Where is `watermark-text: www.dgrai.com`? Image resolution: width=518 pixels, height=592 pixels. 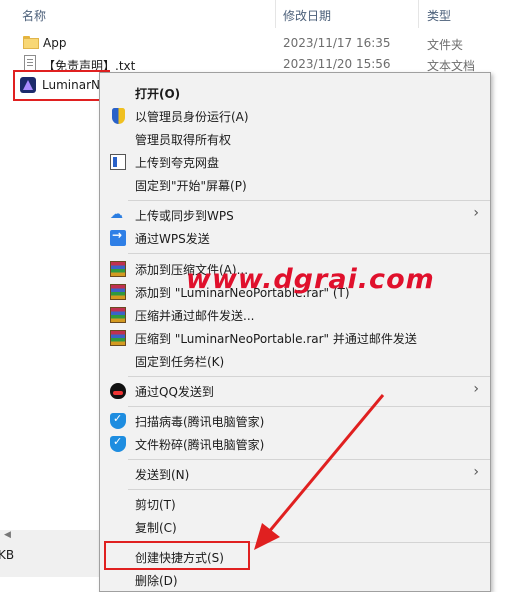 watermark-text: www.dgrai.com is located at coordinates (310, 279).